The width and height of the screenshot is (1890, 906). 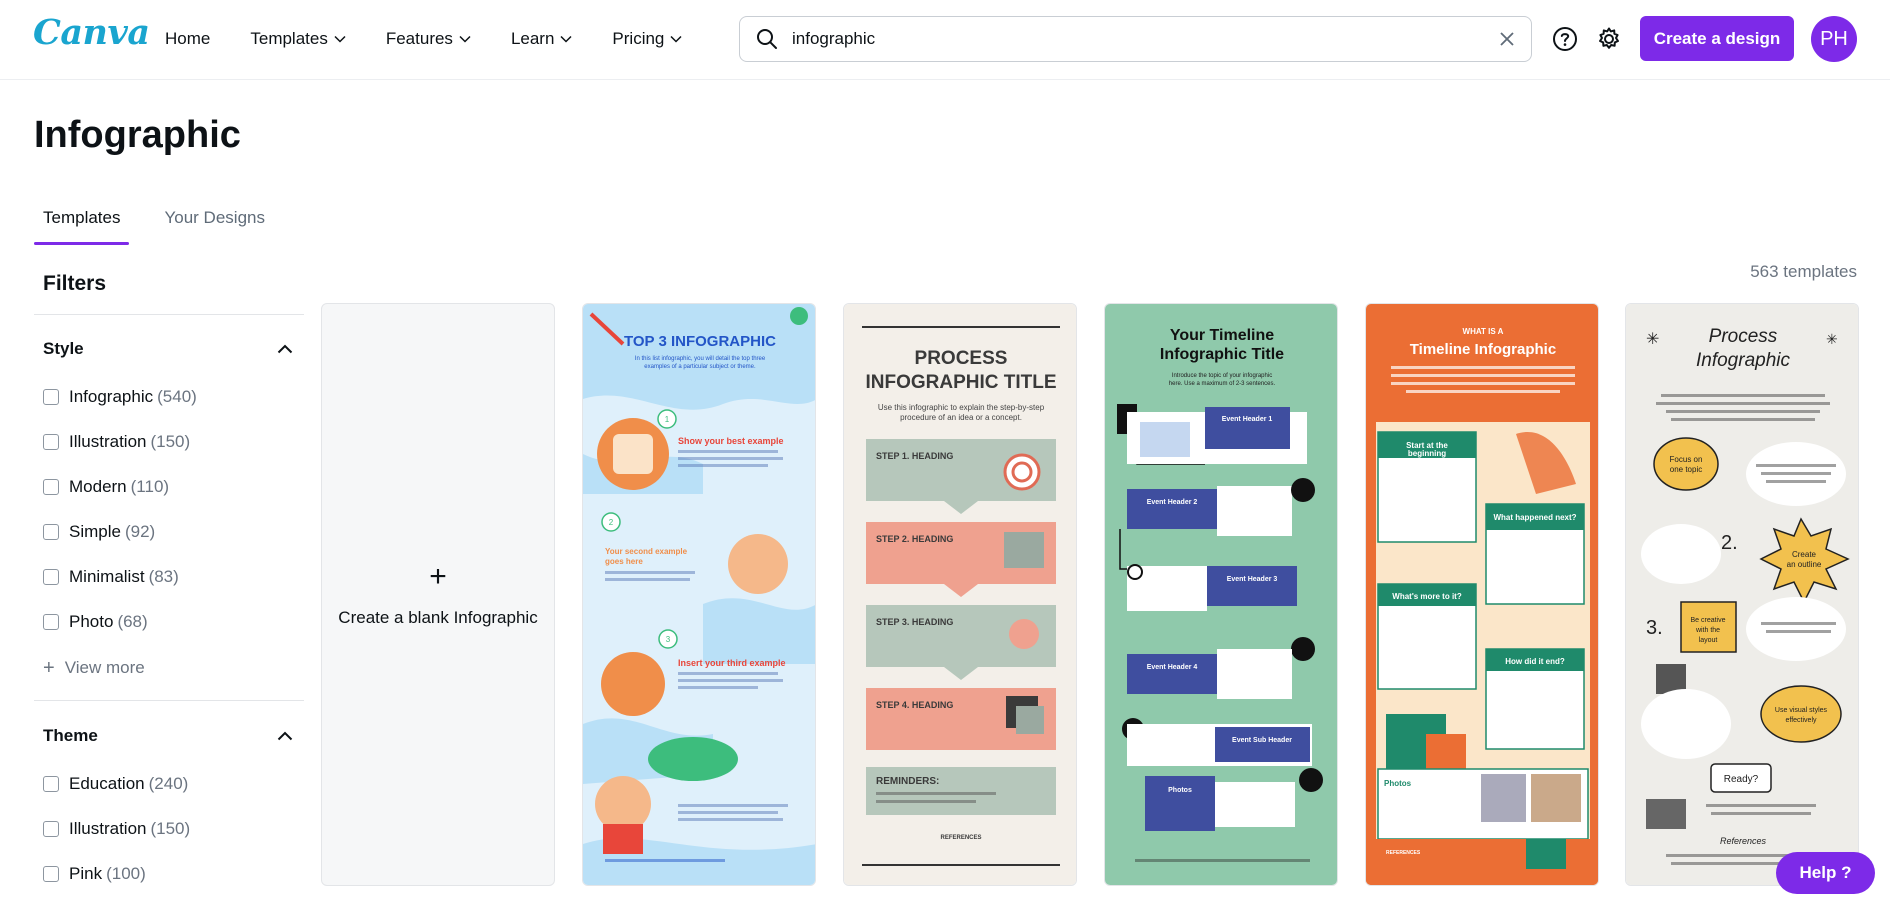 I want to click on filter-label: Education, so click(x=107, y=783).